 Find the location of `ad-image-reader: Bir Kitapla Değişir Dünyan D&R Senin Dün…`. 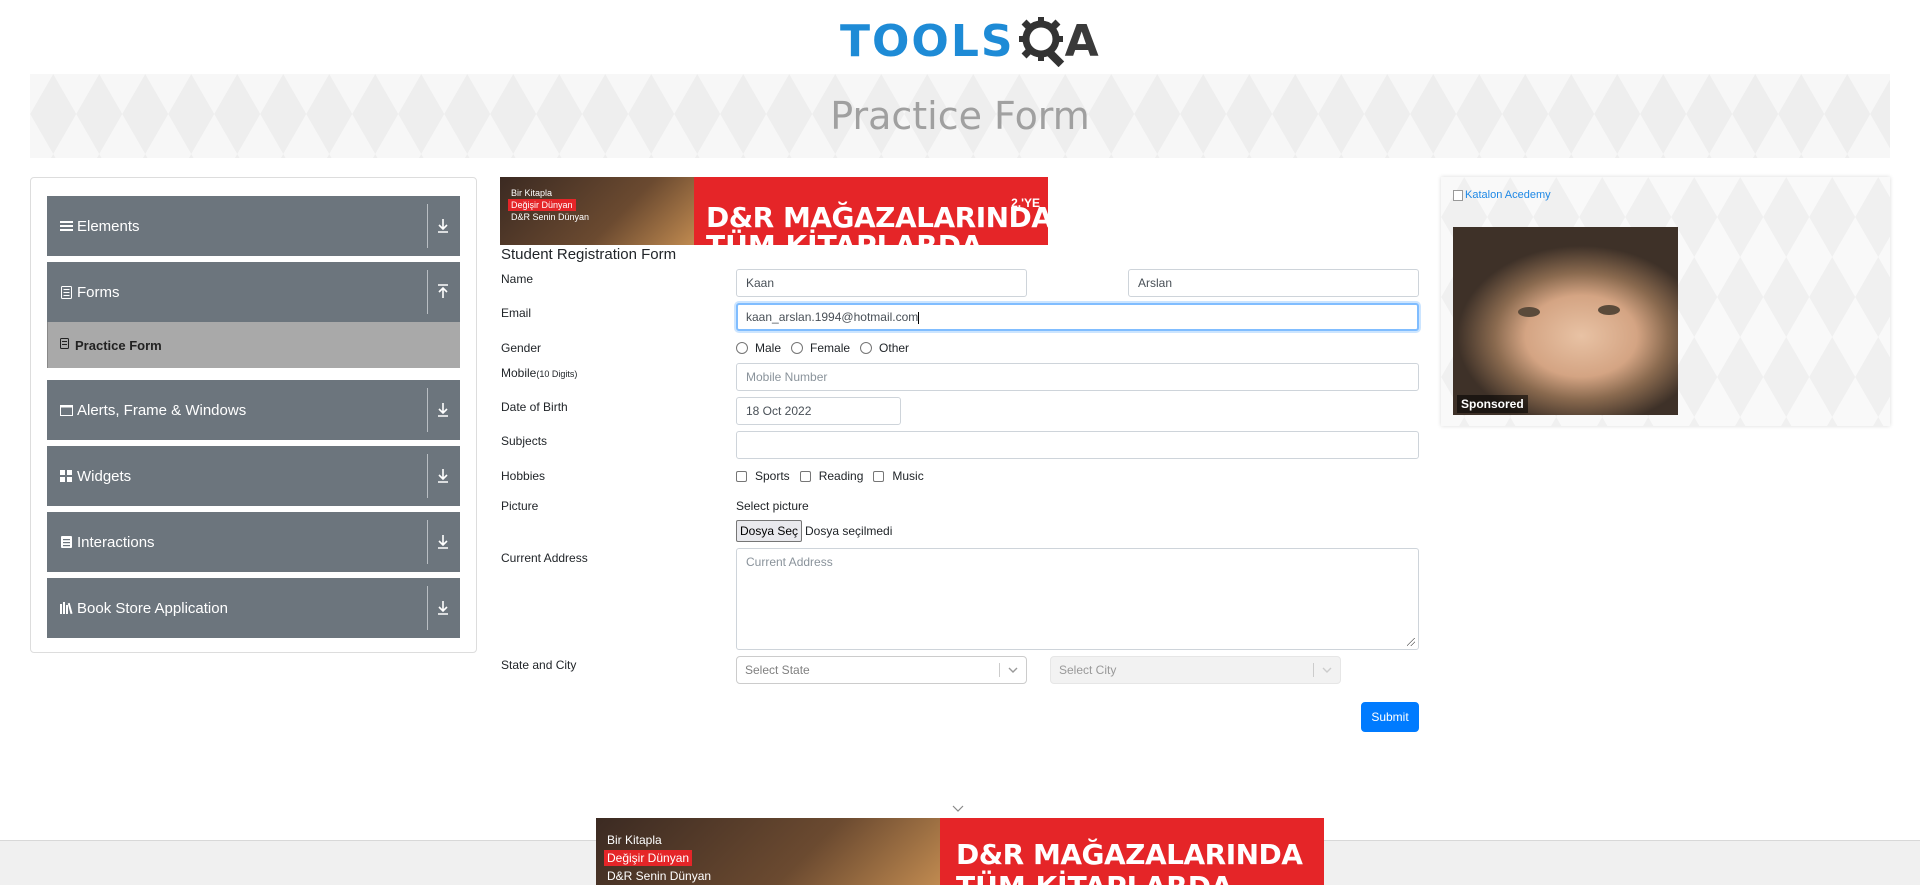

ad-image-reader: Bir Kitapla Değişir Dünyan D&R Senin Dün… is located at coordinates (597, 211).